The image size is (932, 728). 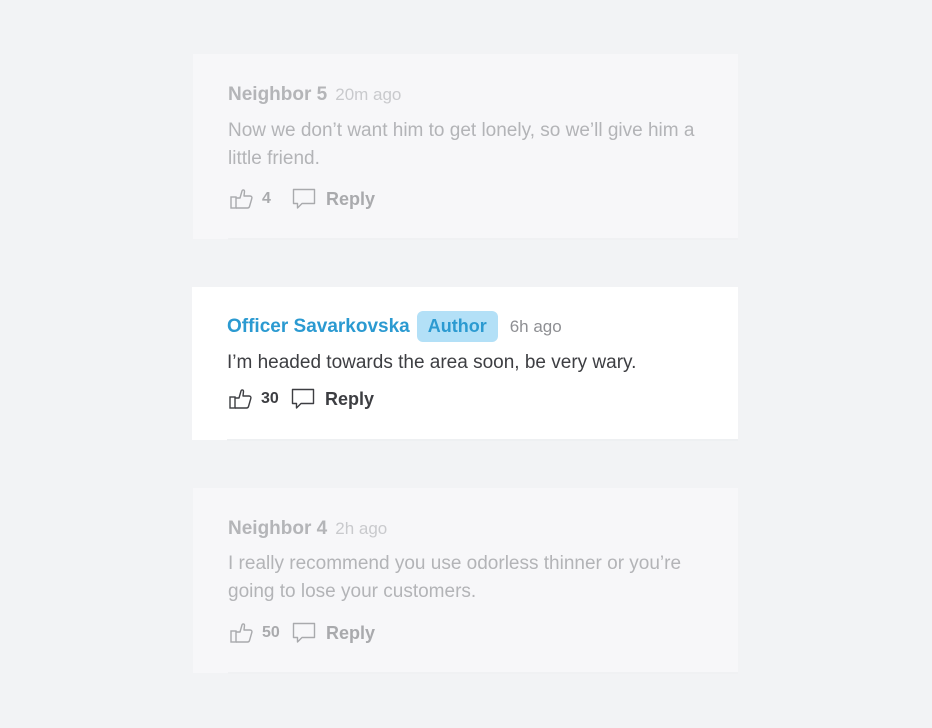 What do you see at coordinates (277, 95) in the screenshot?
I see `comment-author: Neighbor 5` at bounding box center [277, 95].